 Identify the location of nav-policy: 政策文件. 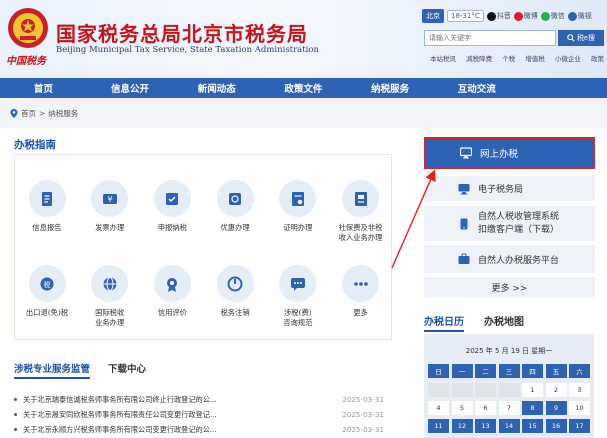
(303, 88).